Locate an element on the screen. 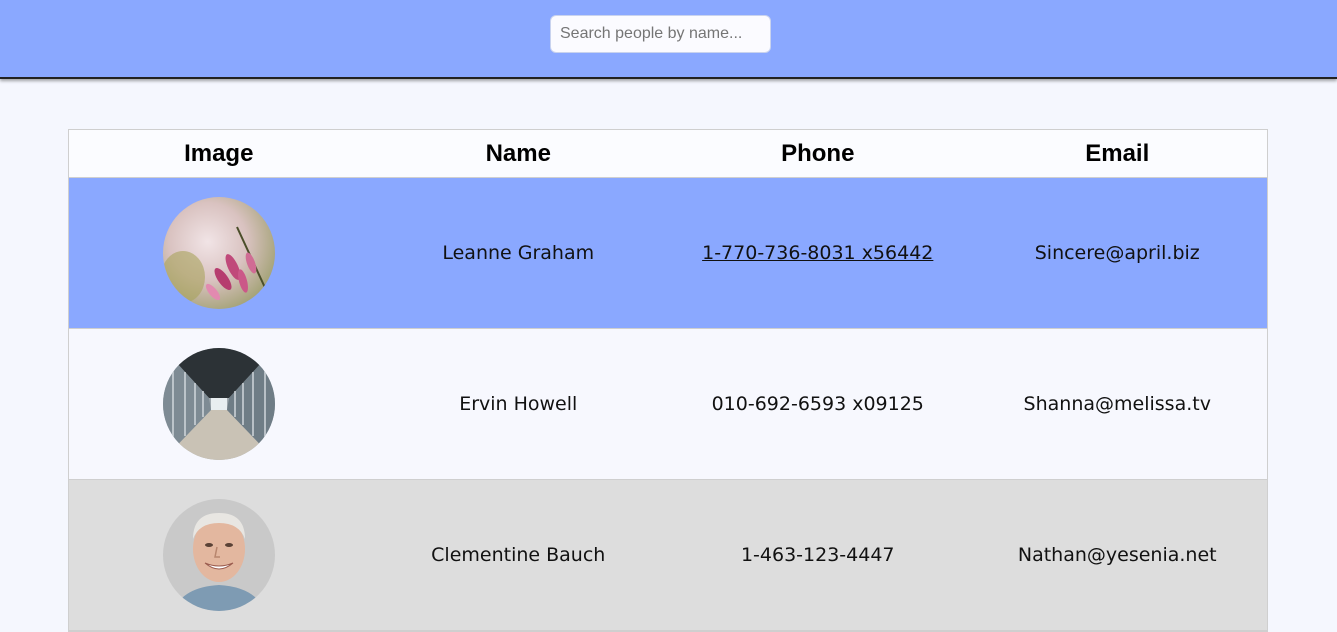 The image size is (1337, 632). top-bar is located at coordinates (668, 39).